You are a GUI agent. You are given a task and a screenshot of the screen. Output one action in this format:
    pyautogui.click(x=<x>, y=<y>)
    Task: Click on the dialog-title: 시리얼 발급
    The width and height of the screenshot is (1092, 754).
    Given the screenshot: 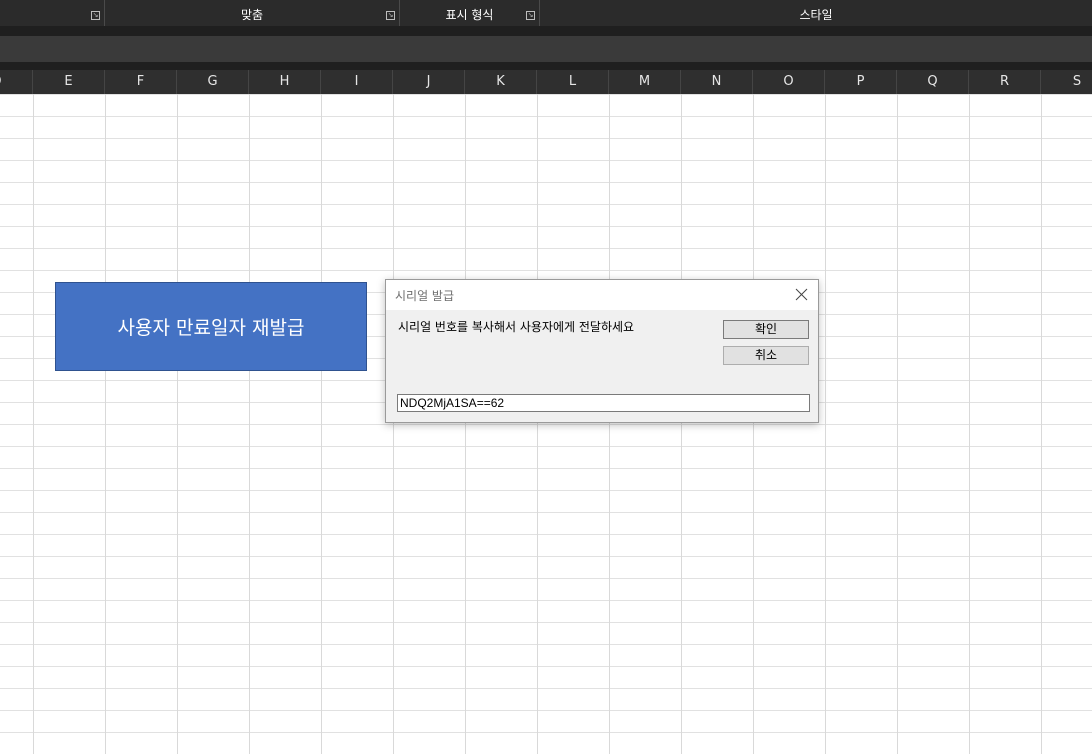 What is the action you would take?
    pyautogui.click(x=425, y=296)
    